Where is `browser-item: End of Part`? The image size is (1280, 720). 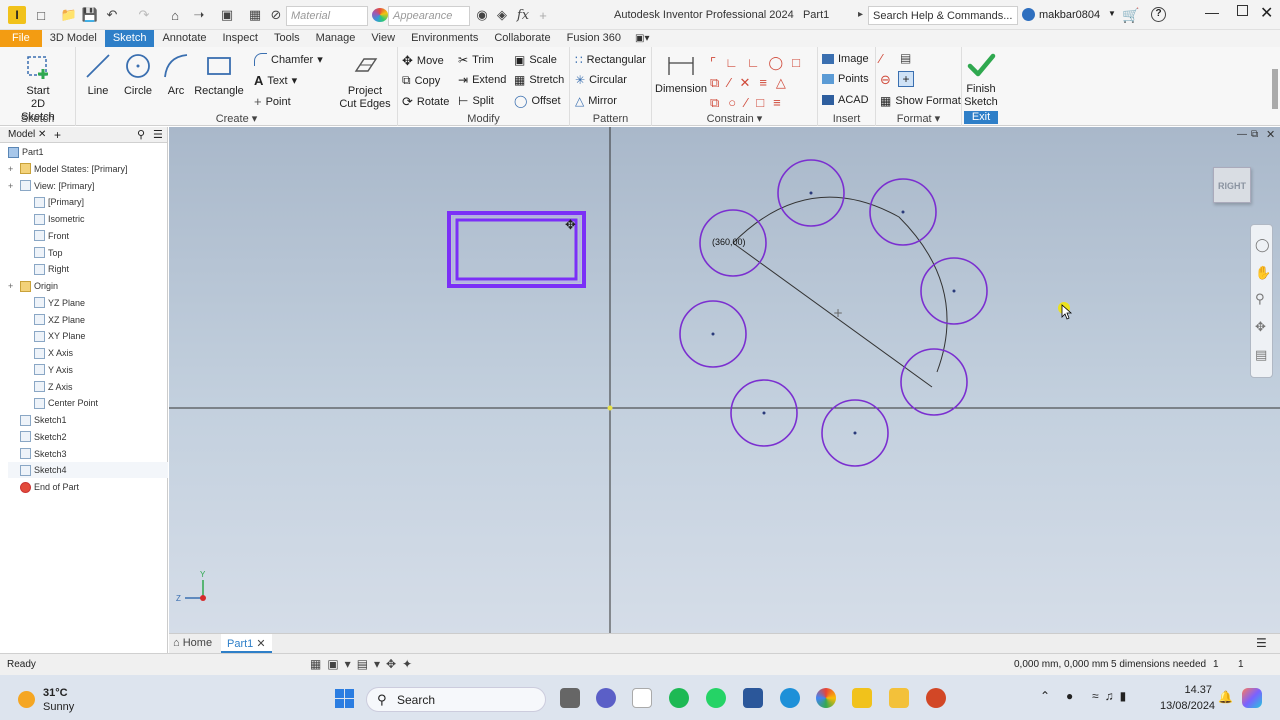 browser-item: End of Part is located at coordinates (43, 487).